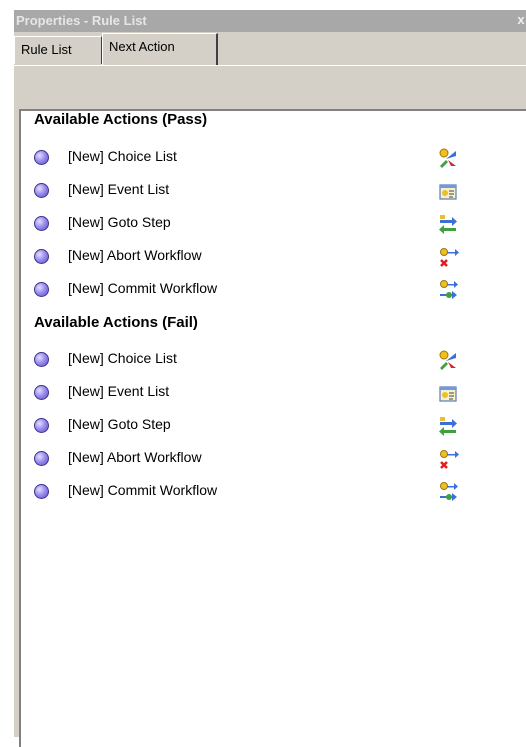 This screenshot has width=526, height=747. I want to click on tab-label: Next Action, so click(142, 46).